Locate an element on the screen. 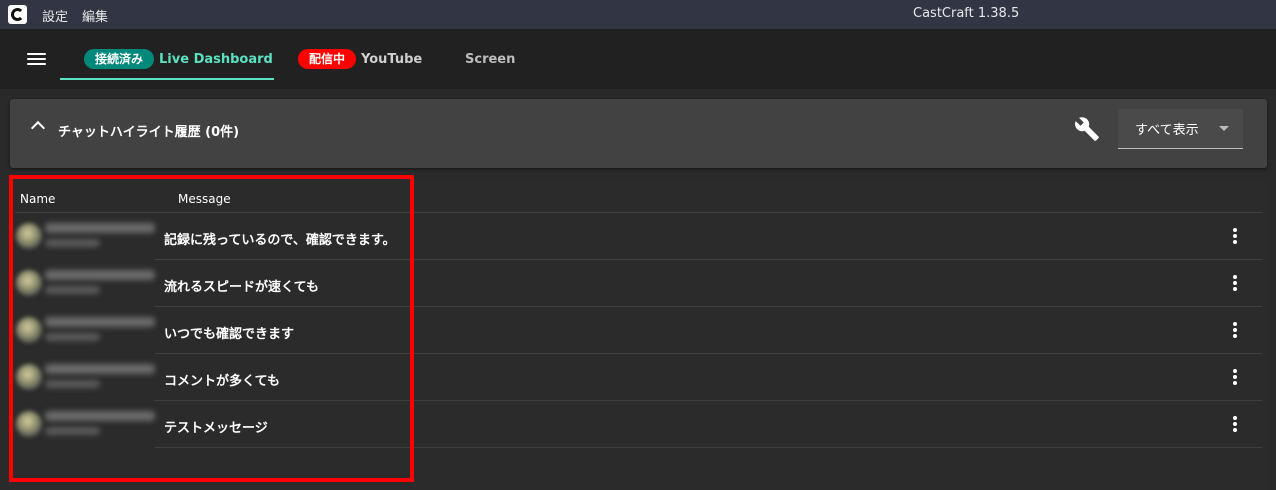  column-header-name: Name is located at coordinates (38, 199).